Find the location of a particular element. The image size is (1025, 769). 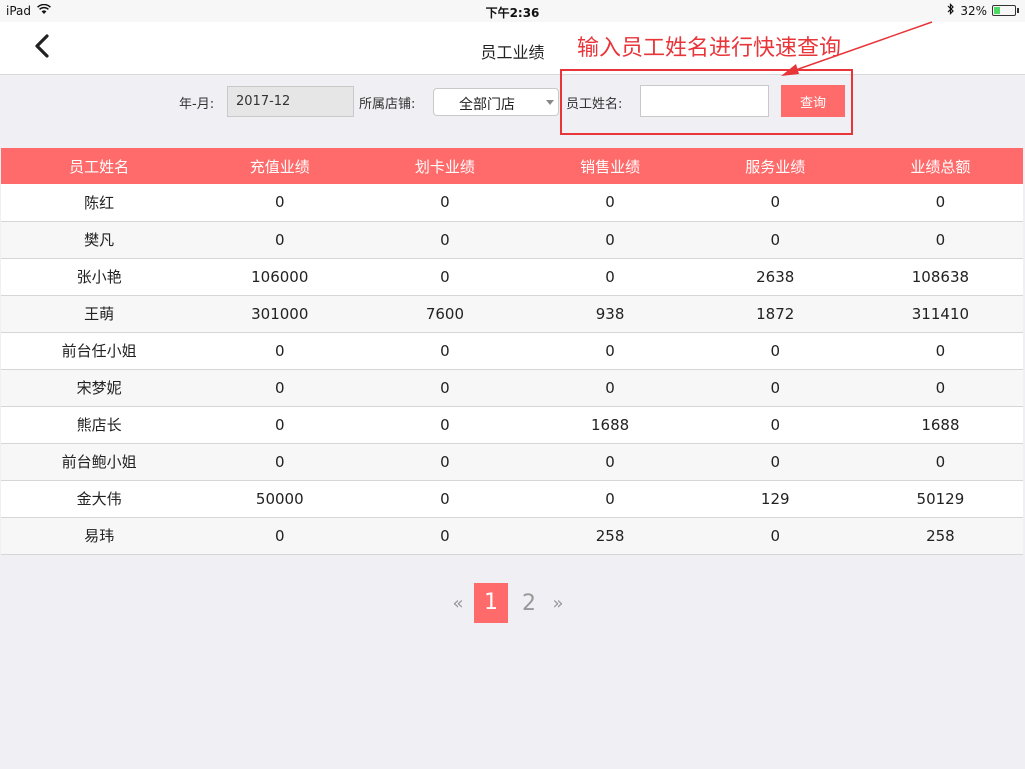

prev-page-button: « is located at coordinates (458, 603).